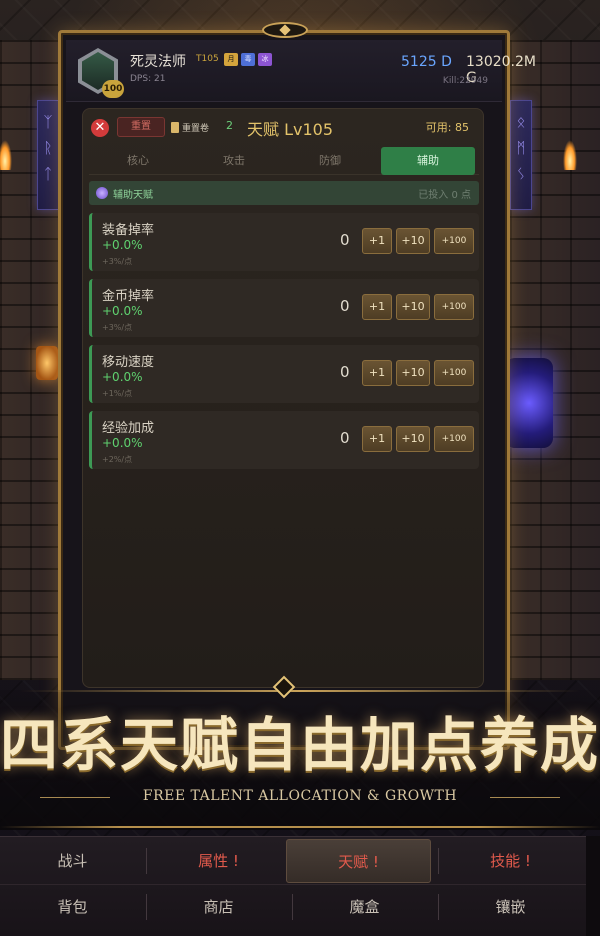  What do you see at coordinates (133, 195) in the screenshot?
I see `section-title: 辅助天赋` at bounding box center [133, 195].